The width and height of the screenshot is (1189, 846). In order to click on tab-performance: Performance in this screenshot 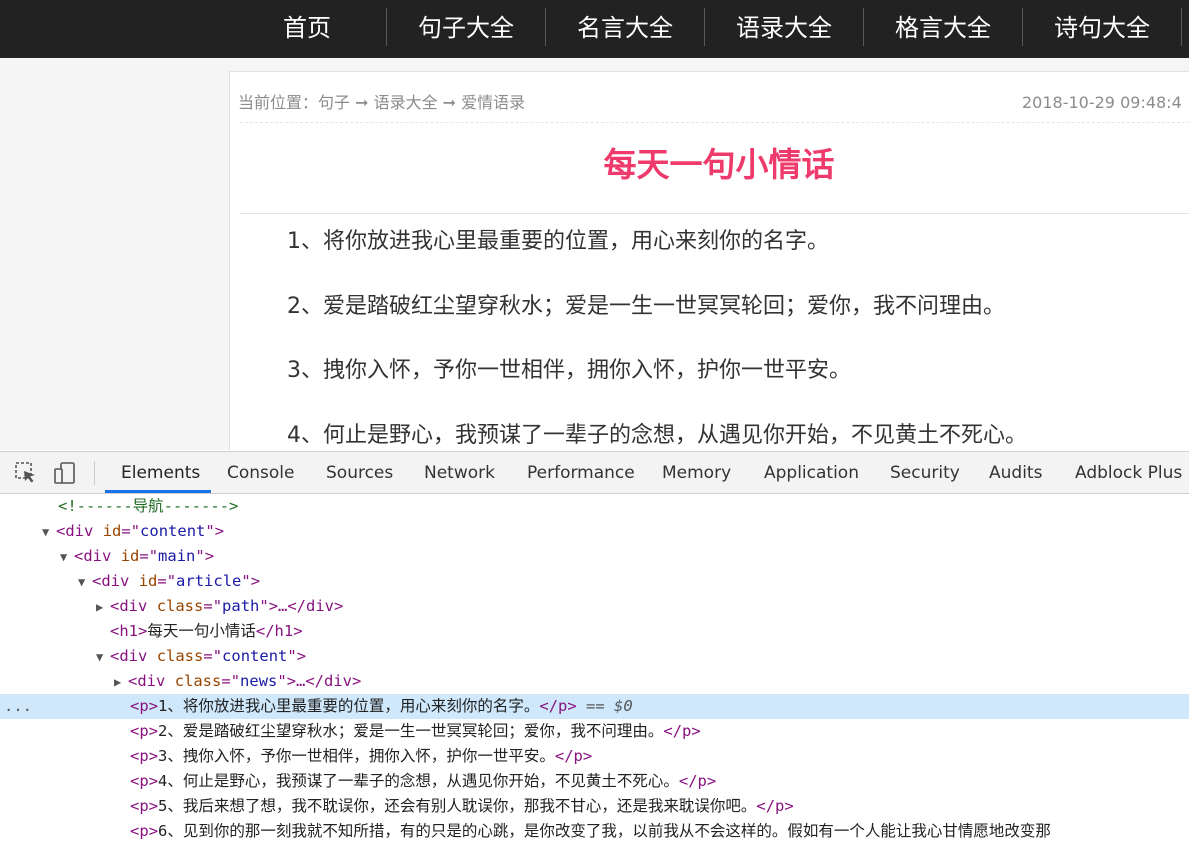, I will do `click(581, 472)`.